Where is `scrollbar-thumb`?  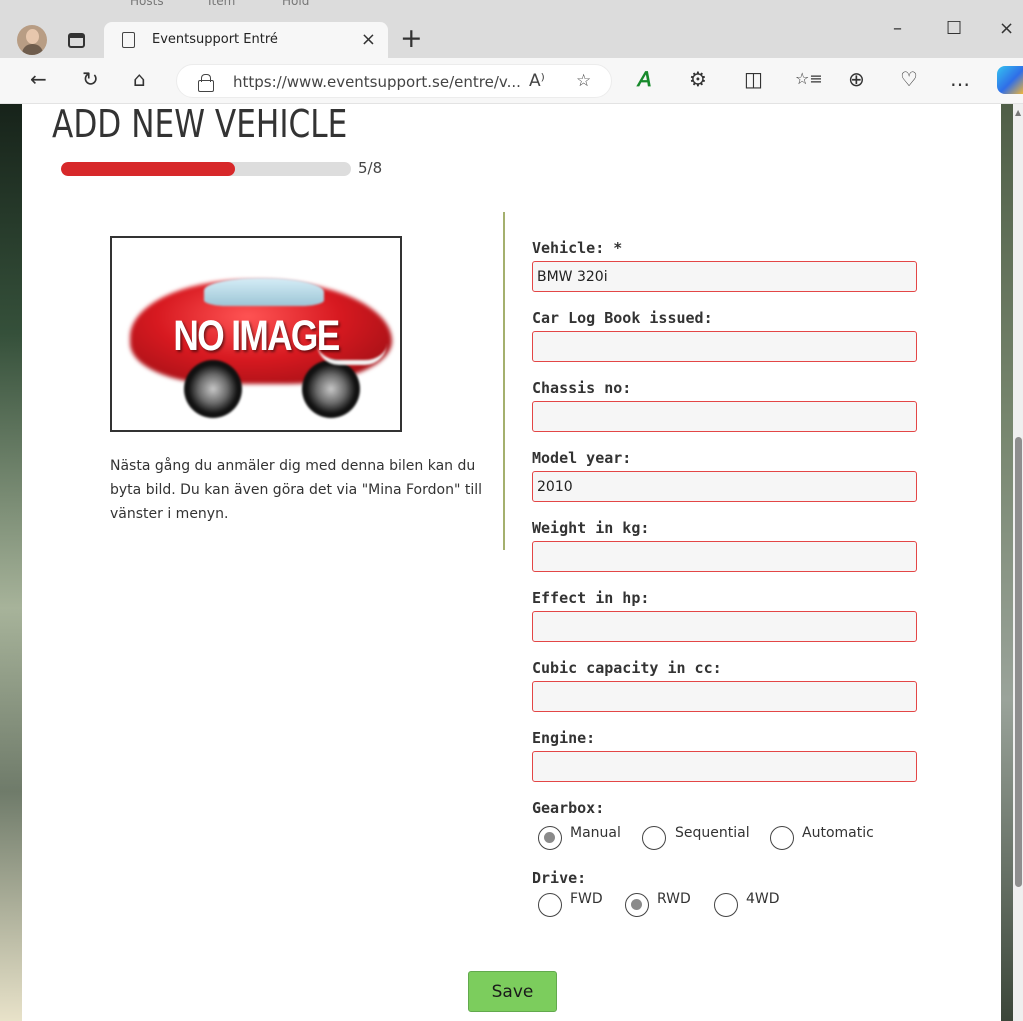 scrollbar-thumb is located at coordinates (1018, 662).